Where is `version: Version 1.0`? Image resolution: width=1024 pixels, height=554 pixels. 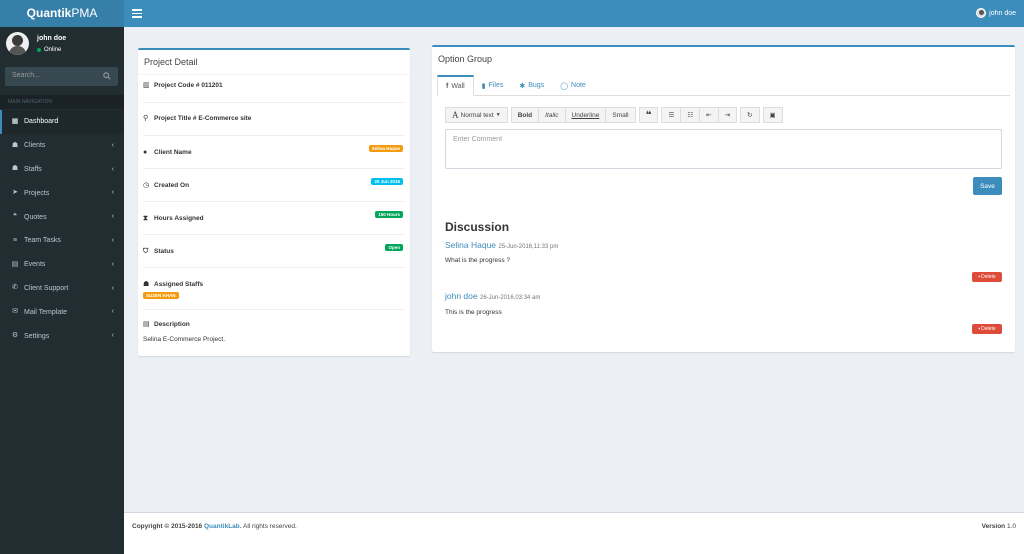
version: Version 1.0 is located at coordinates (999, 526).